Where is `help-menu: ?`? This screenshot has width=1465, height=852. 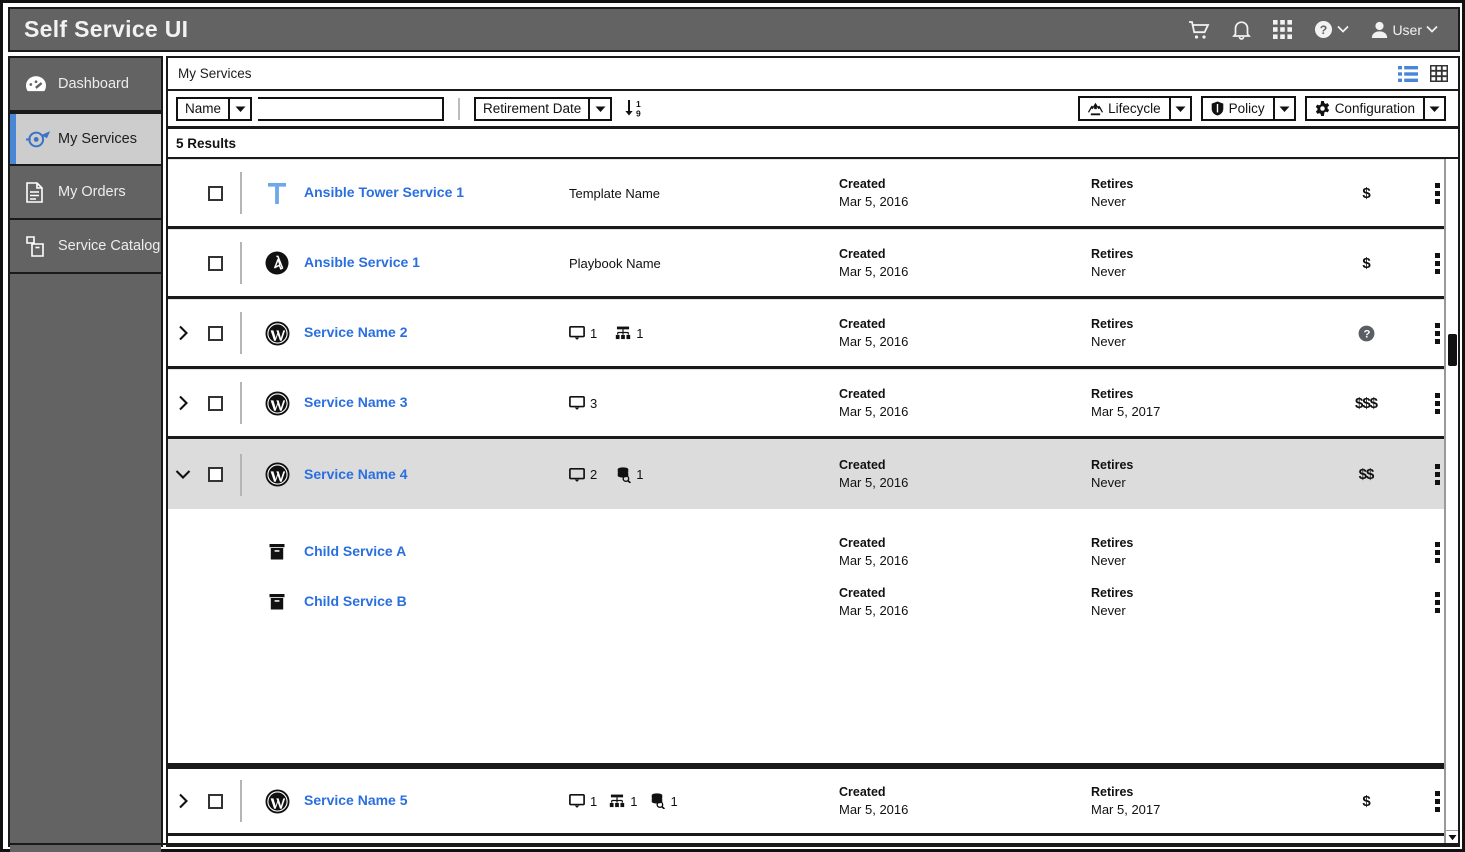 help-menu: ? is located at coordinates (1332, 29).